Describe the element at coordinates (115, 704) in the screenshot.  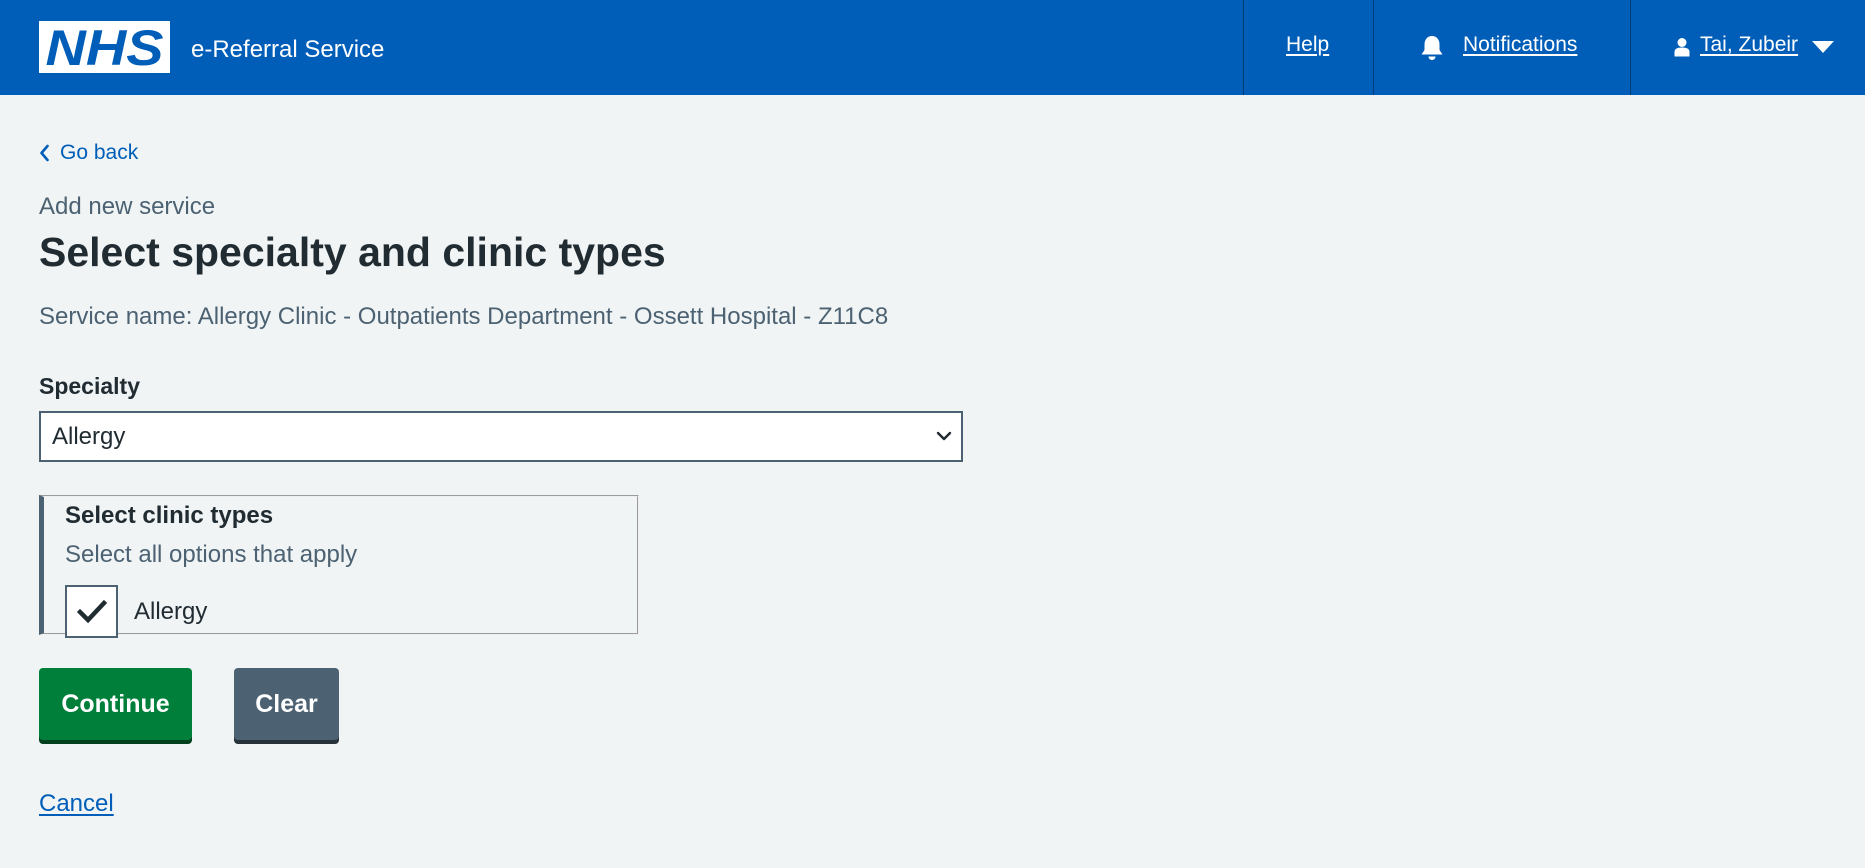
I see `continue-button: Continue` at that location.